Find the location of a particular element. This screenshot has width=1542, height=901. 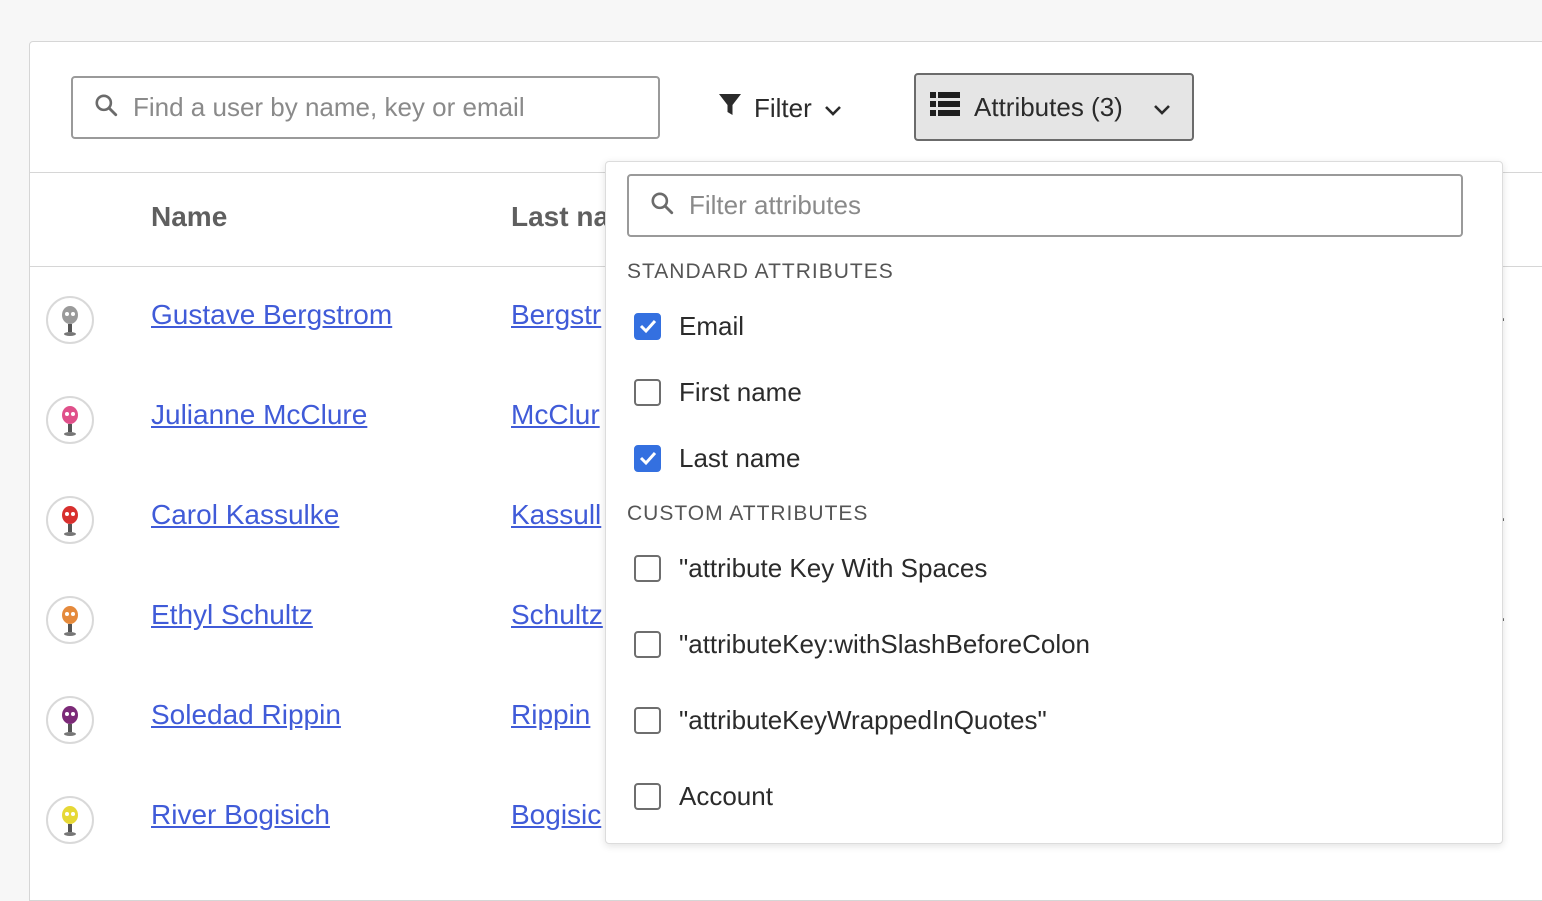

attributes-button: Attributes (3) is located at coordinates (1054, 107).